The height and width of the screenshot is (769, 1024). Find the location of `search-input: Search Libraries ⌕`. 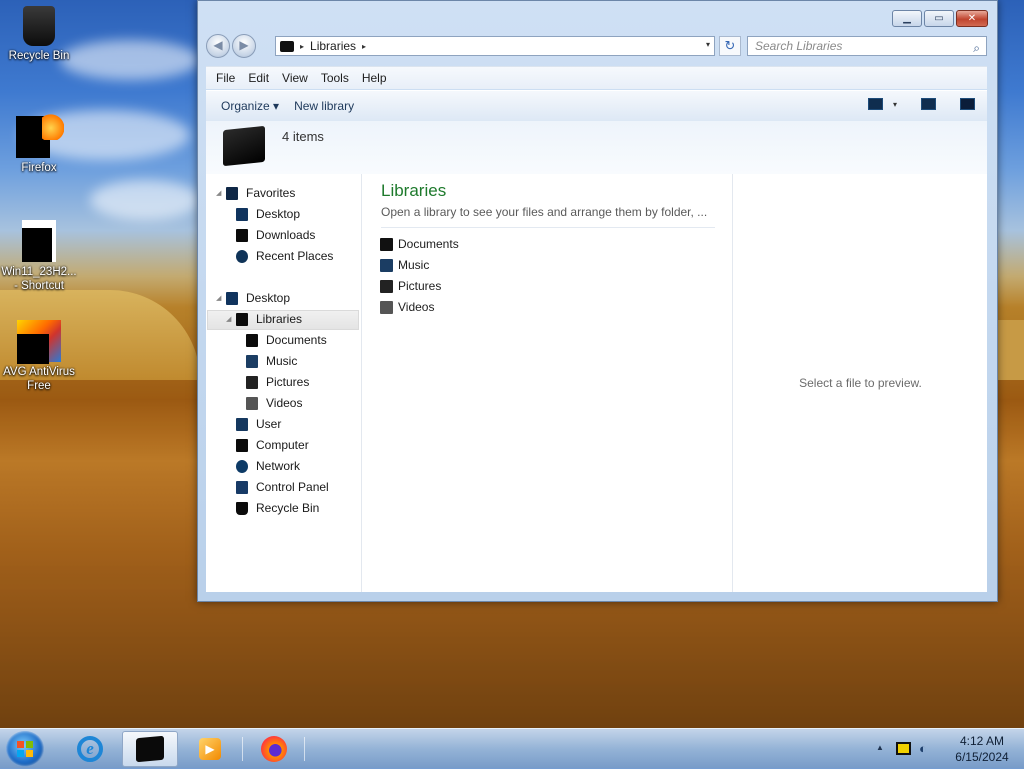

search-input: Search Libraries ⌕ is located at coordinates (867, 46).